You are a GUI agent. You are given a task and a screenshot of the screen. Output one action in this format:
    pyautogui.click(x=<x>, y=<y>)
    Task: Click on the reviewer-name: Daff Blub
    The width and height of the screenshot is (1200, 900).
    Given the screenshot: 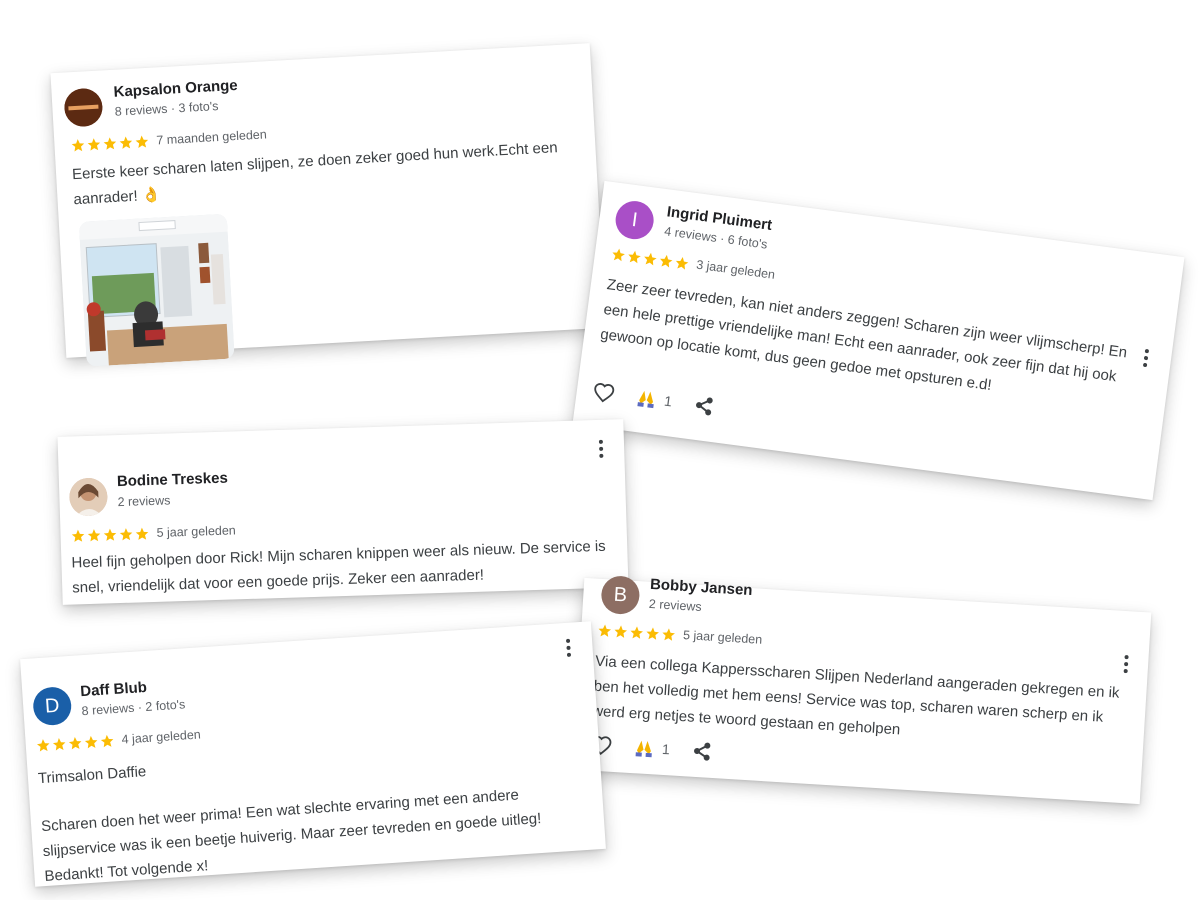 What is the action you would take?
    pyautogui.click(x=114, y=689)
    